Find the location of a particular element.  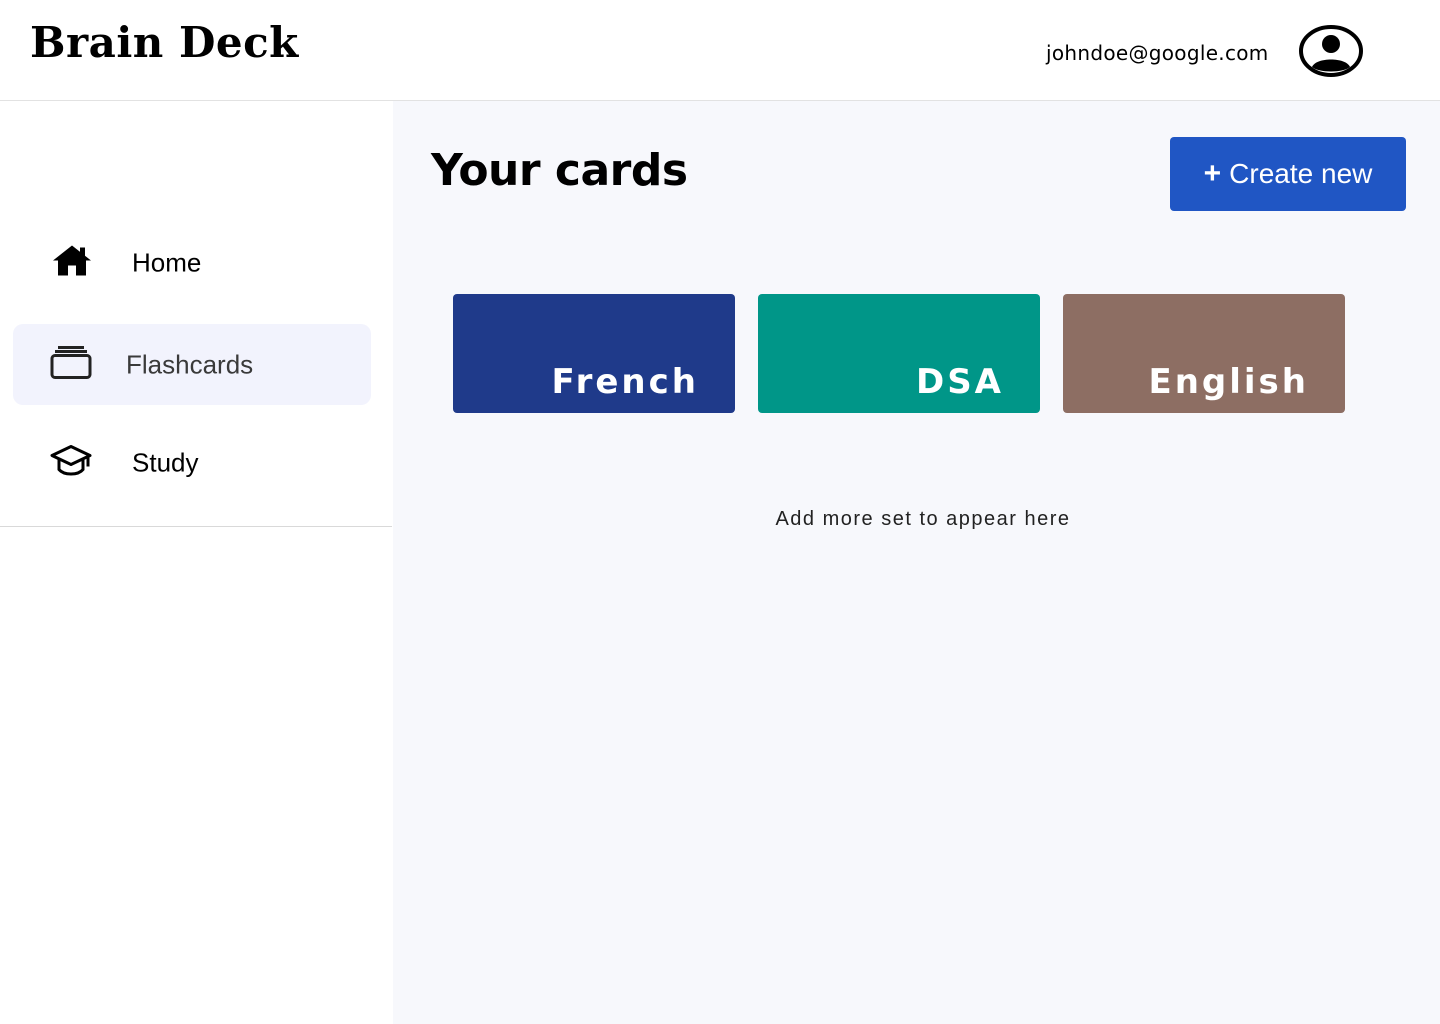

sidebar-divider is located at coordinates (196, 526).